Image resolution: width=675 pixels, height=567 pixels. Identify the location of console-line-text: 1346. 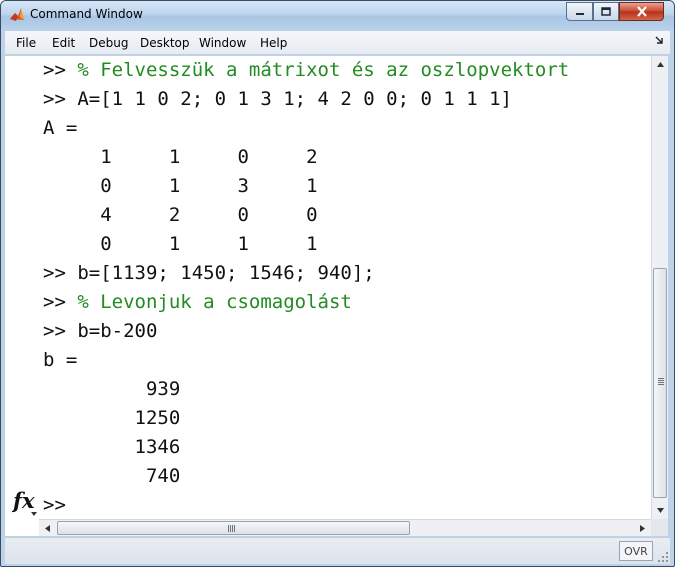
(112, 447).